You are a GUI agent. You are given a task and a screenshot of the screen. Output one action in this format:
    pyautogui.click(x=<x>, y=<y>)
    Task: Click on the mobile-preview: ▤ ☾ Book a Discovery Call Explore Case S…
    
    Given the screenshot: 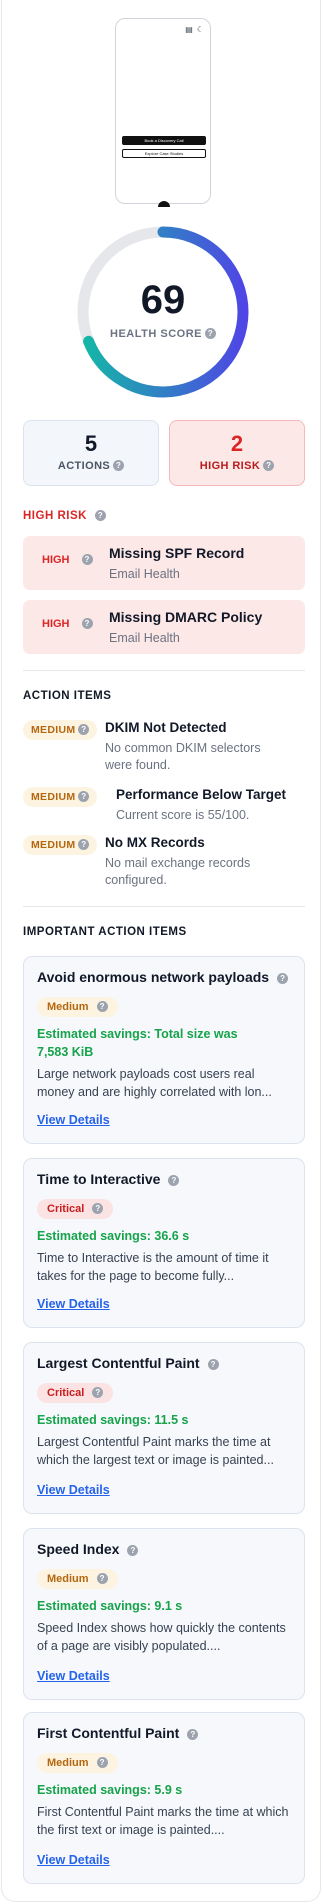 What is the action you would take?
    pyautogui.click(x=163, y=112)
    